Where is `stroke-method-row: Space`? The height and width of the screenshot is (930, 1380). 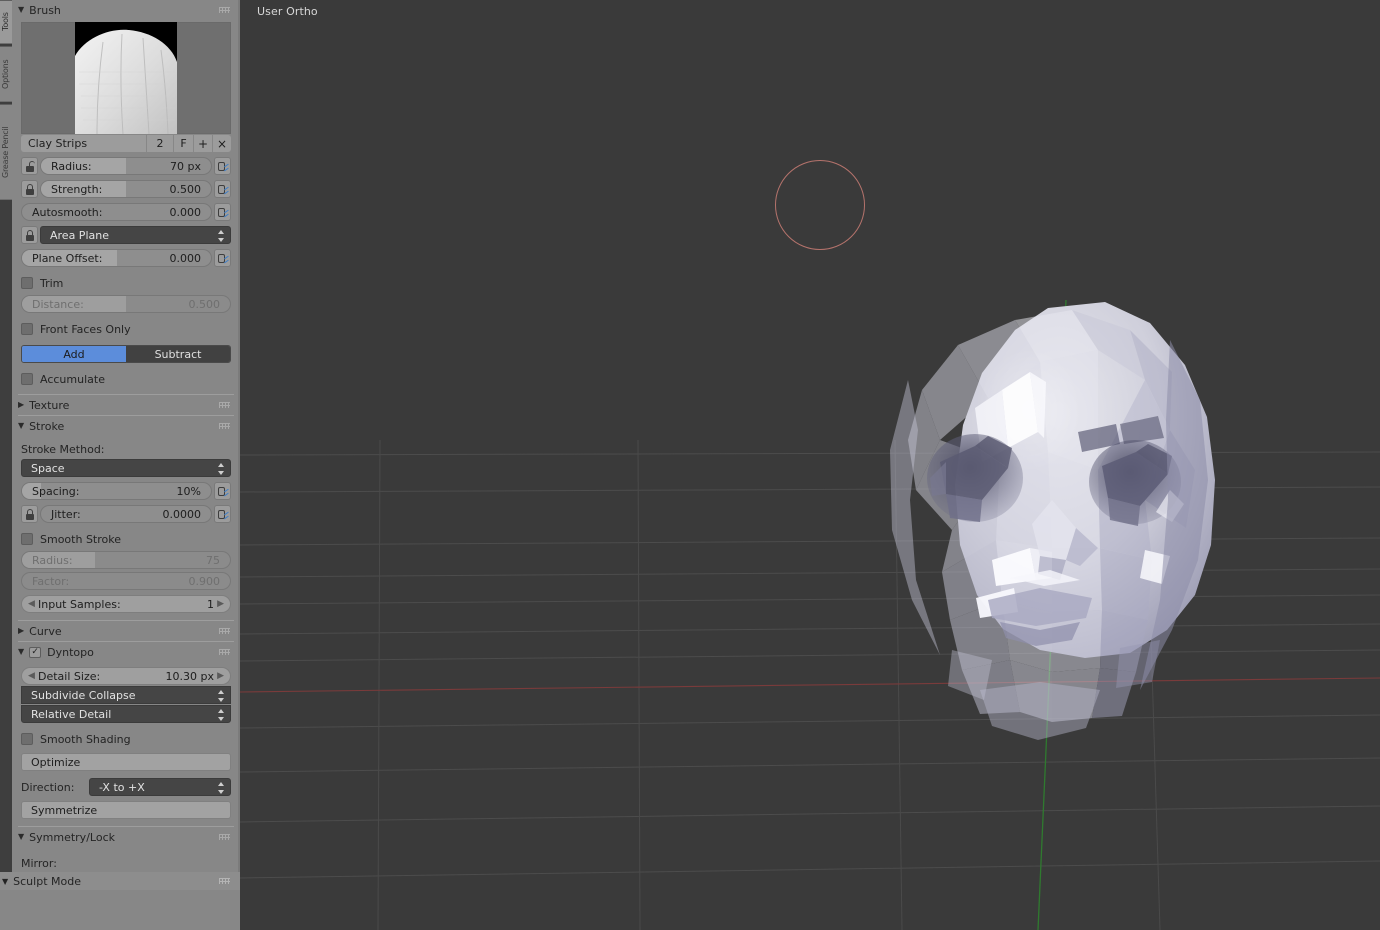
stroke-method-row: Space is located at coordinates (126, 468).